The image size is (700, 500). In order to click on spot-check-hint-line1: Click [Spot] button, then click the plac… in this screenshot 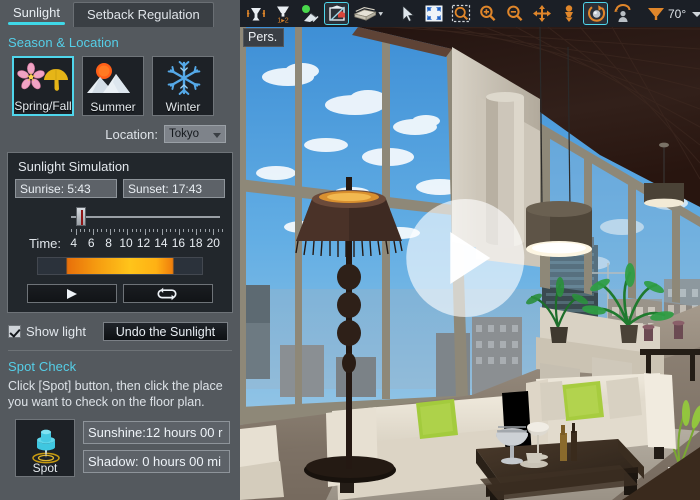, I will do `click(115, 386)`.